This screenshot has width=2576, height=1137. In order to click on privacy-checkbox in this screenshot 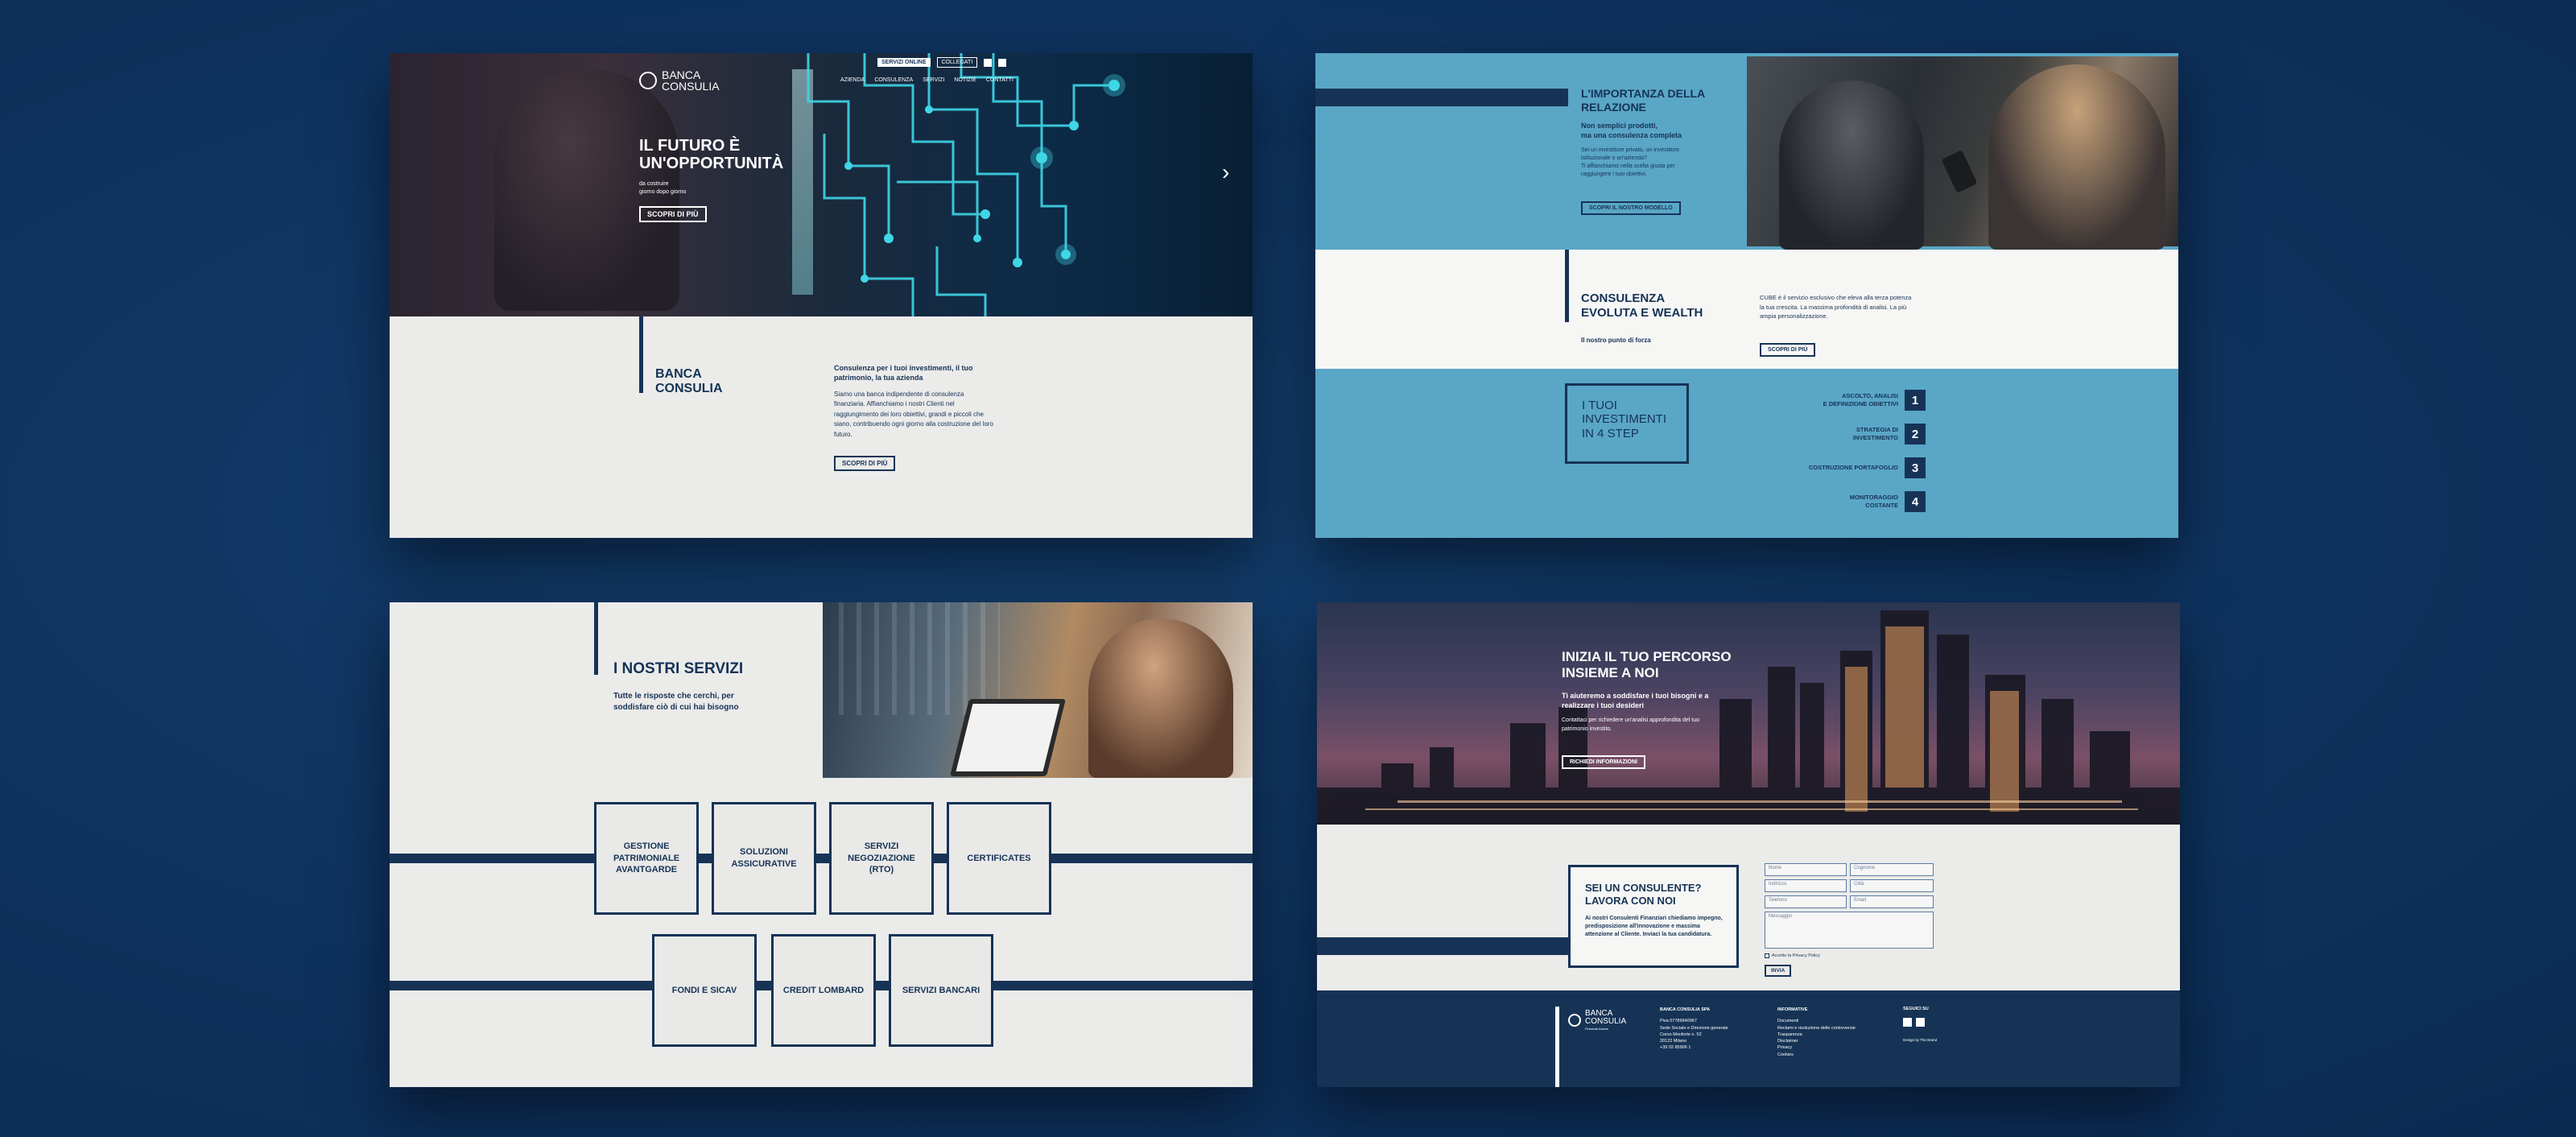, I will do `click(1767, 955)`.